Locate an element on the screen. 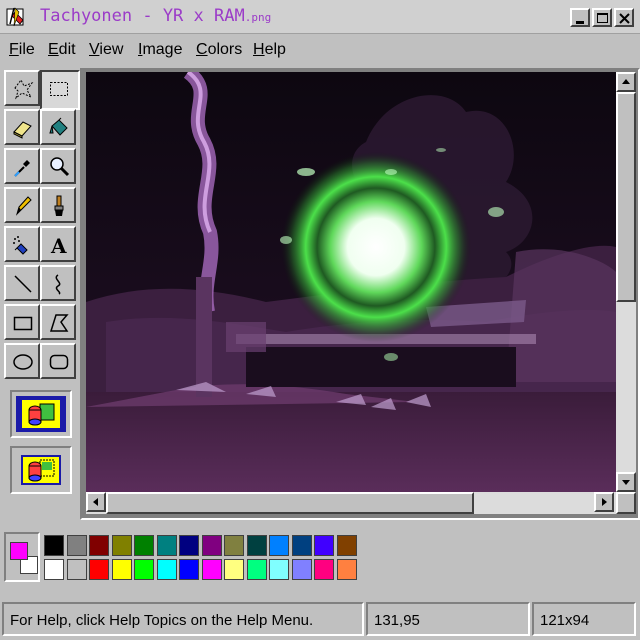 The height and width of the screenshot is (640, 640). arrow-left-icon is located at coordinates (95, 502).